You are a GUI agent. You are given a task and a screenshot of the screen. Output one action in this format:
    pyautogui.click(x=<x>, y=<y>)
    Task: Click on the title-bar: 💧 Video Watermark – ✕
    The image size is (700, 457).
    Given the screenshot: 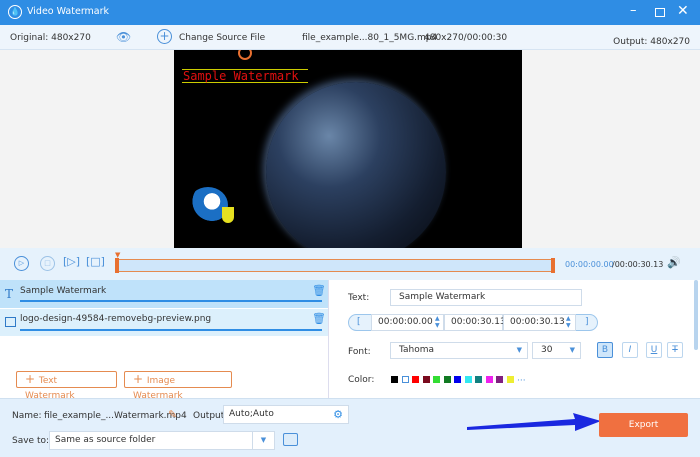 What is the action you would take?
    pyautogui.click(x=350, y=12)
    